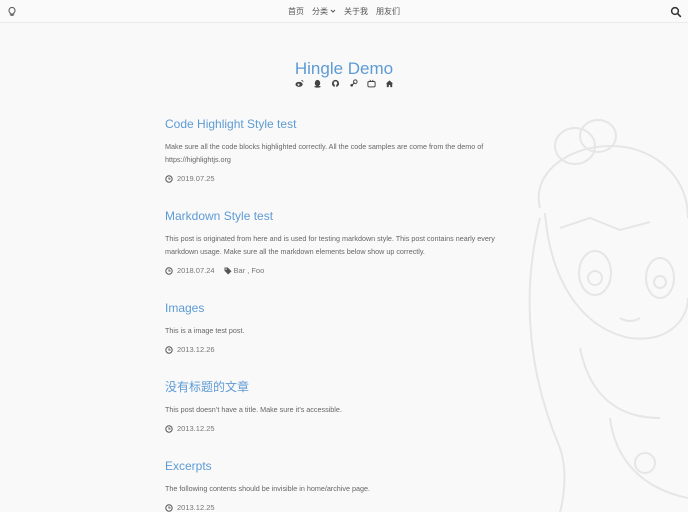  What do you see at coordinates (257, 270) in the screenshot?
I see `tag-link: Foo` at bounding box center [257, 270].